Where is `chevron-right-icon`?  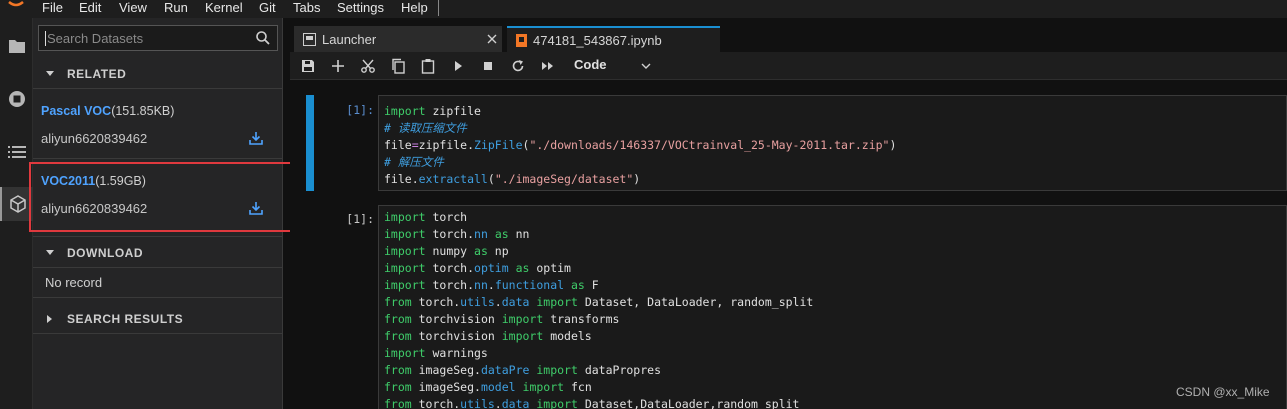
chevron-right-icon is located at coordinates (50, 319).